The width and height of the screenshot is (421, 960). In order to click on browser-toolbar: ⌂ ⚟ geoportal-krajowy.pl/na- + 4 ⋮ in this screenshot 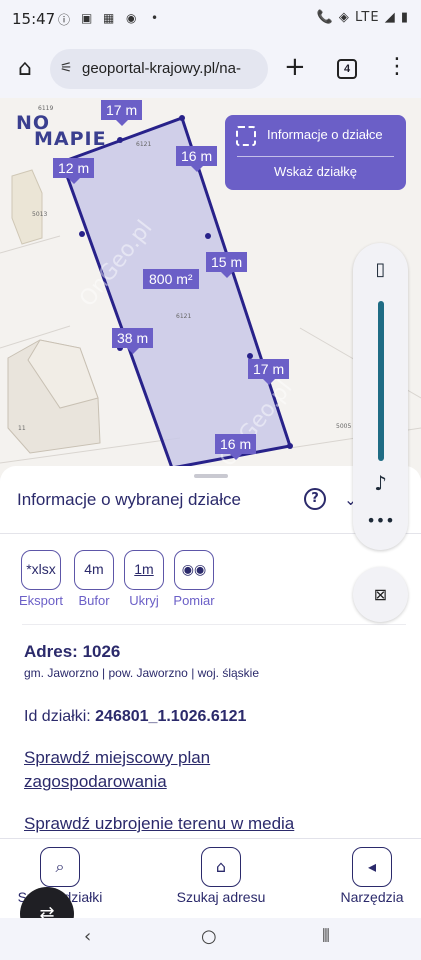, I will do `click(210, 69)`.